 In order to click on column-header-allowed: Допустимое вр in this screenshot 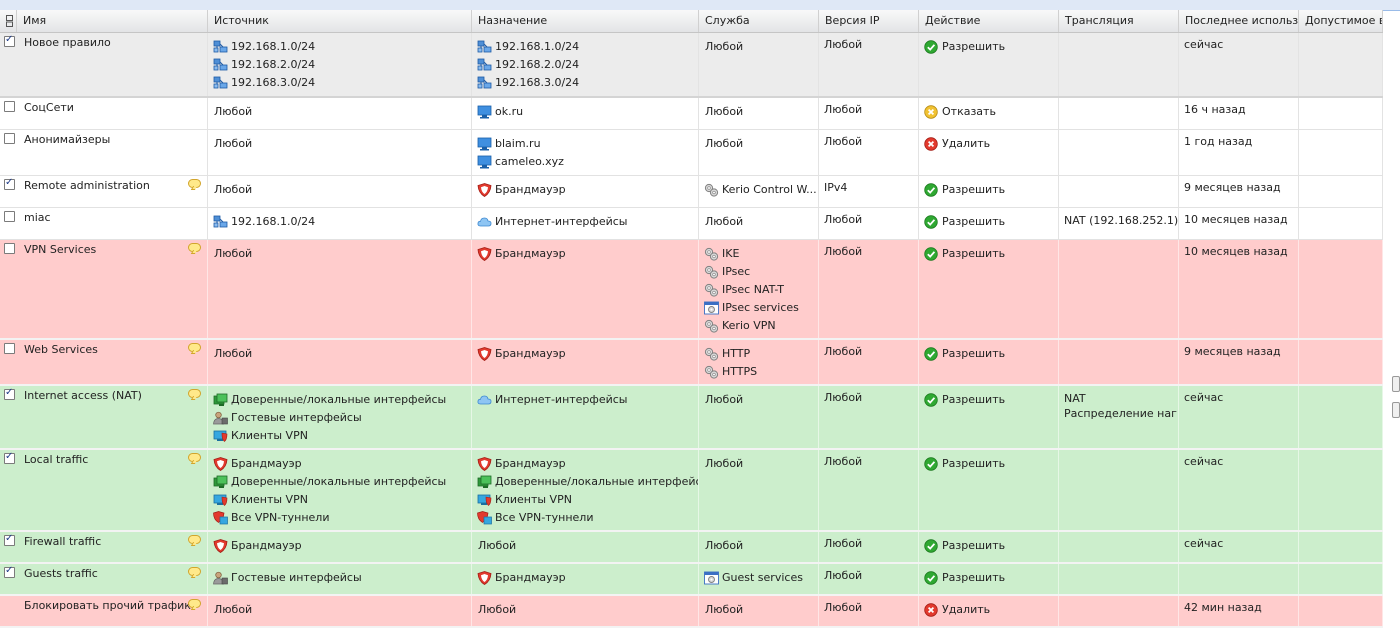, I will do `click(1341, 21)`.